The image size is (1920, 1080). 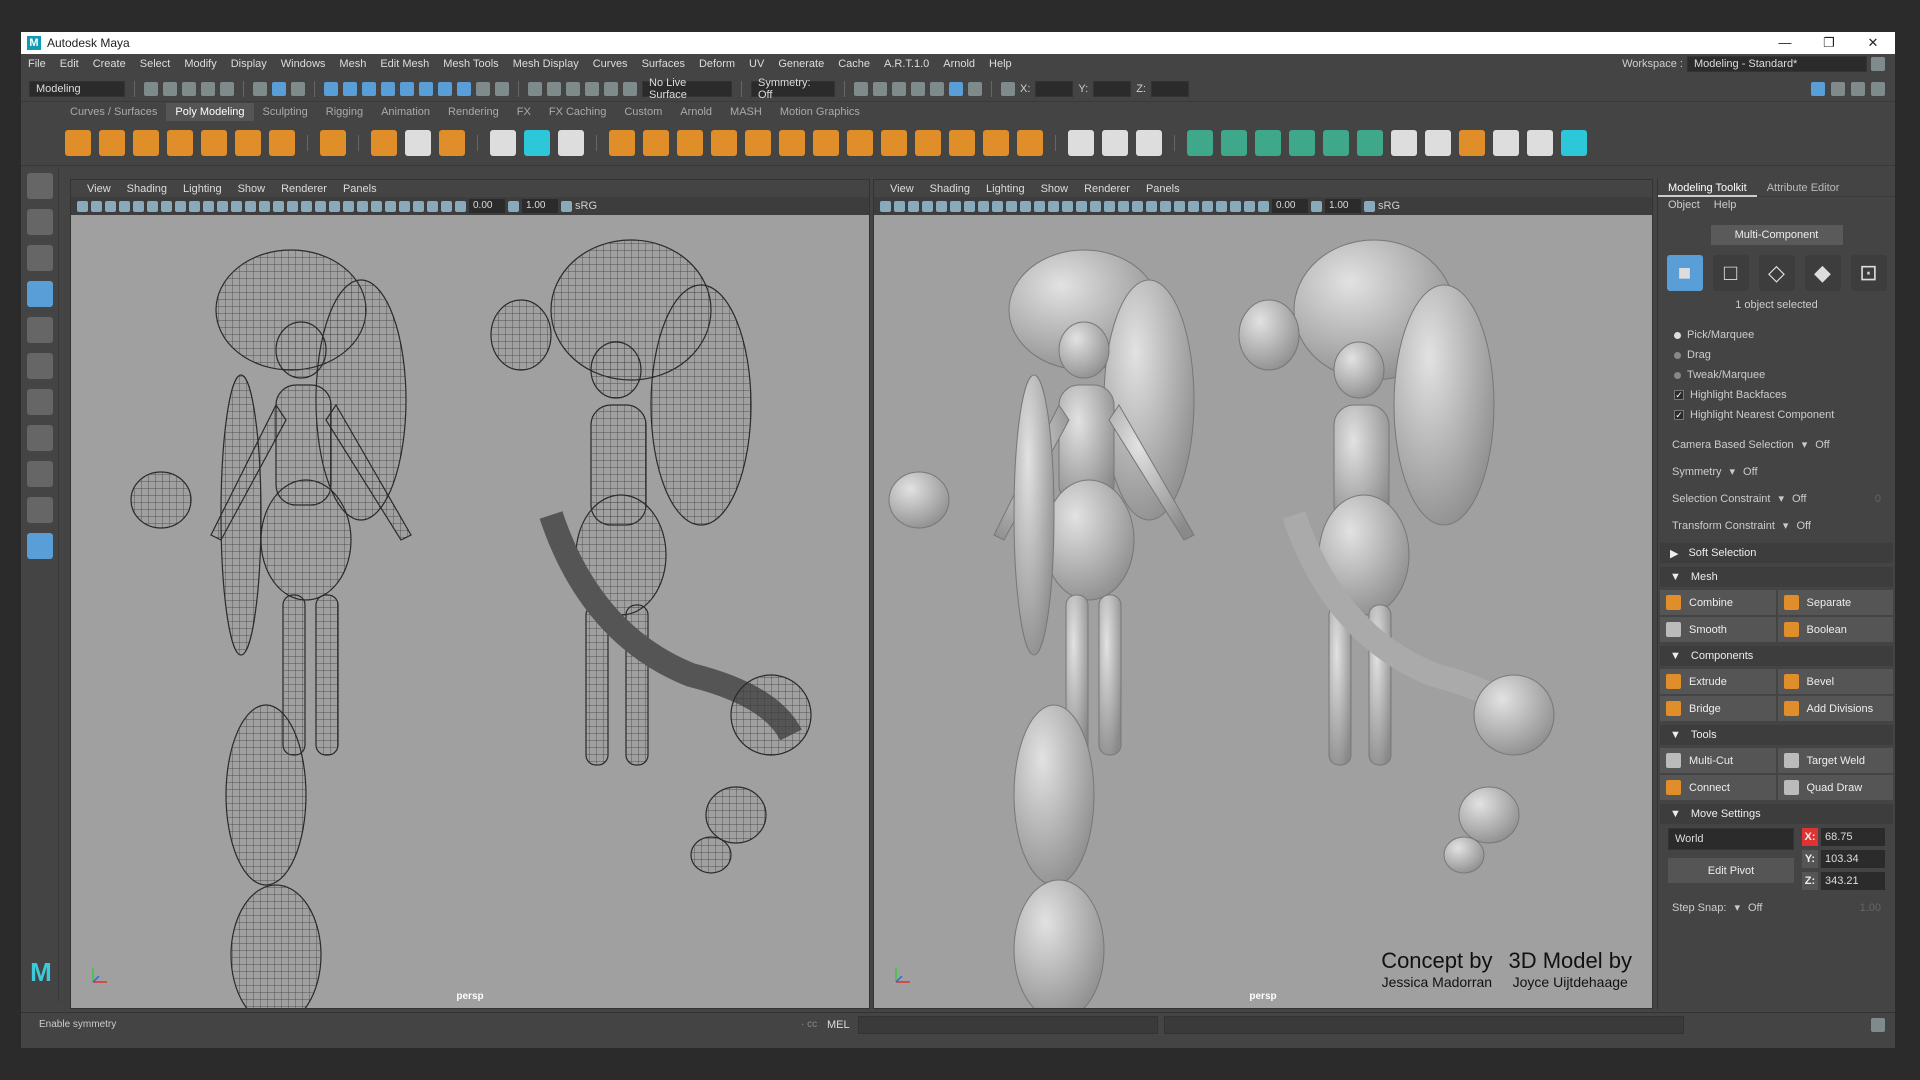 What do you see at coordinates (1868, 273) in the screenshot?
I see `uv-mode-icon: ⊡` at bounding box center [1868, 273].